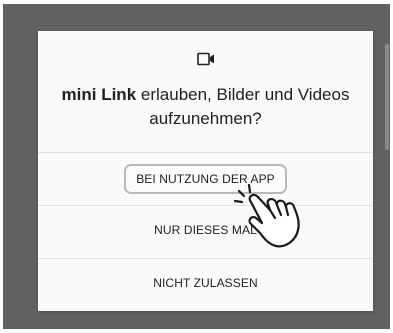 The width and height of the screenshot is (393, 333). I want to click on option-while-using-app-row: BEI NUTZUNG DER APP, so click(205, 179).